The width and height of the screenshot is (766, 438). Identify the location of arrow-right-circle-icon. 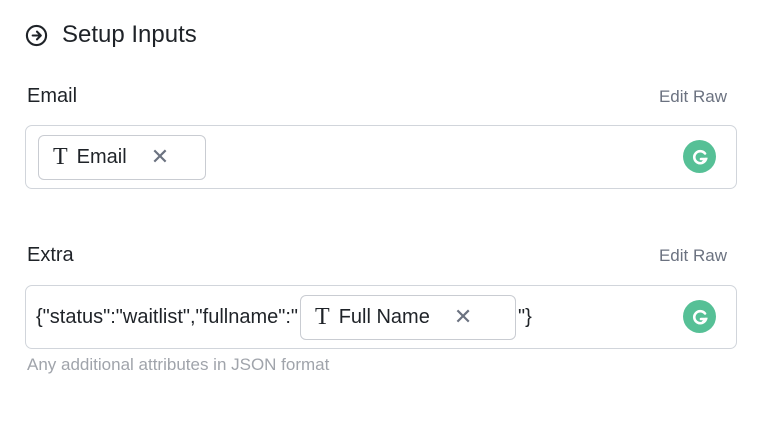
(36, 35).